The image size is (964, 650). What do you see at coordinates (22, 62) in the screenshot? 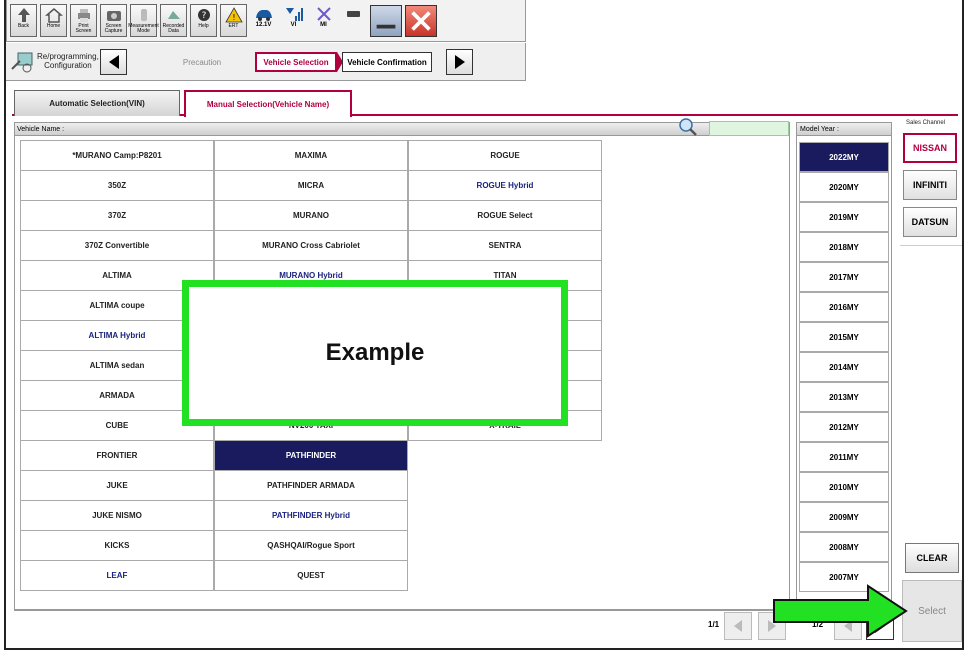
I see `reprogramming-icon` at bounding box center [22, 62].